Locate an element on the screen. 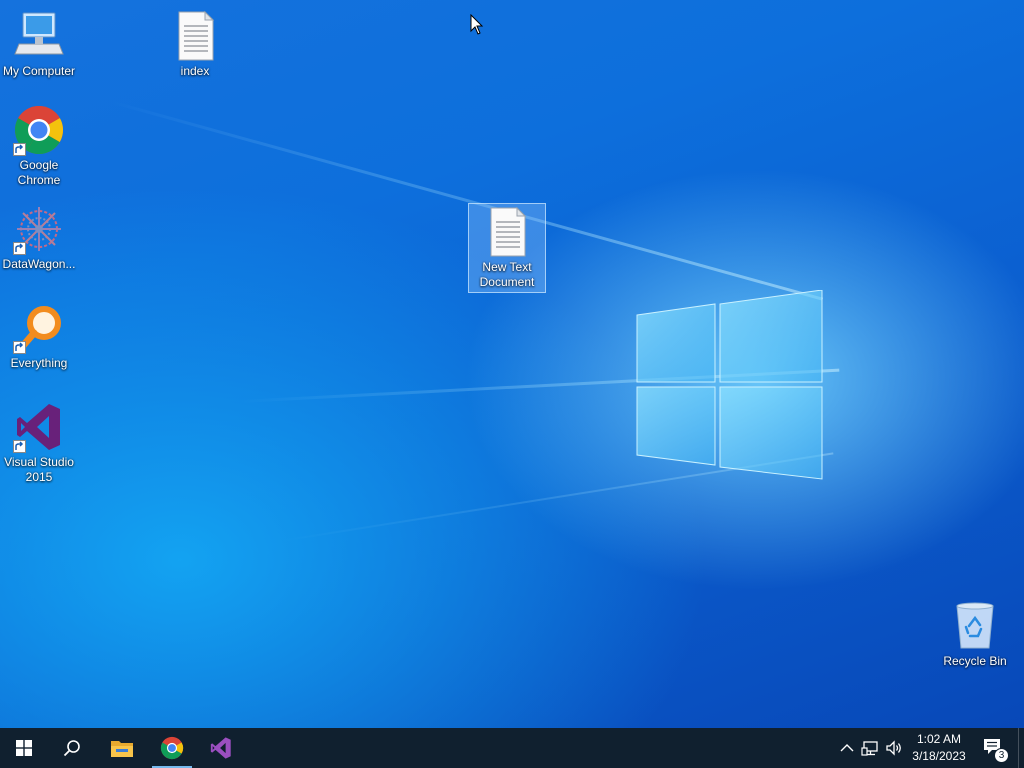 The image size is (1024, 768). desktop-icon-recycle-bin: Recycle Bin is located at coordinates (975, 634).